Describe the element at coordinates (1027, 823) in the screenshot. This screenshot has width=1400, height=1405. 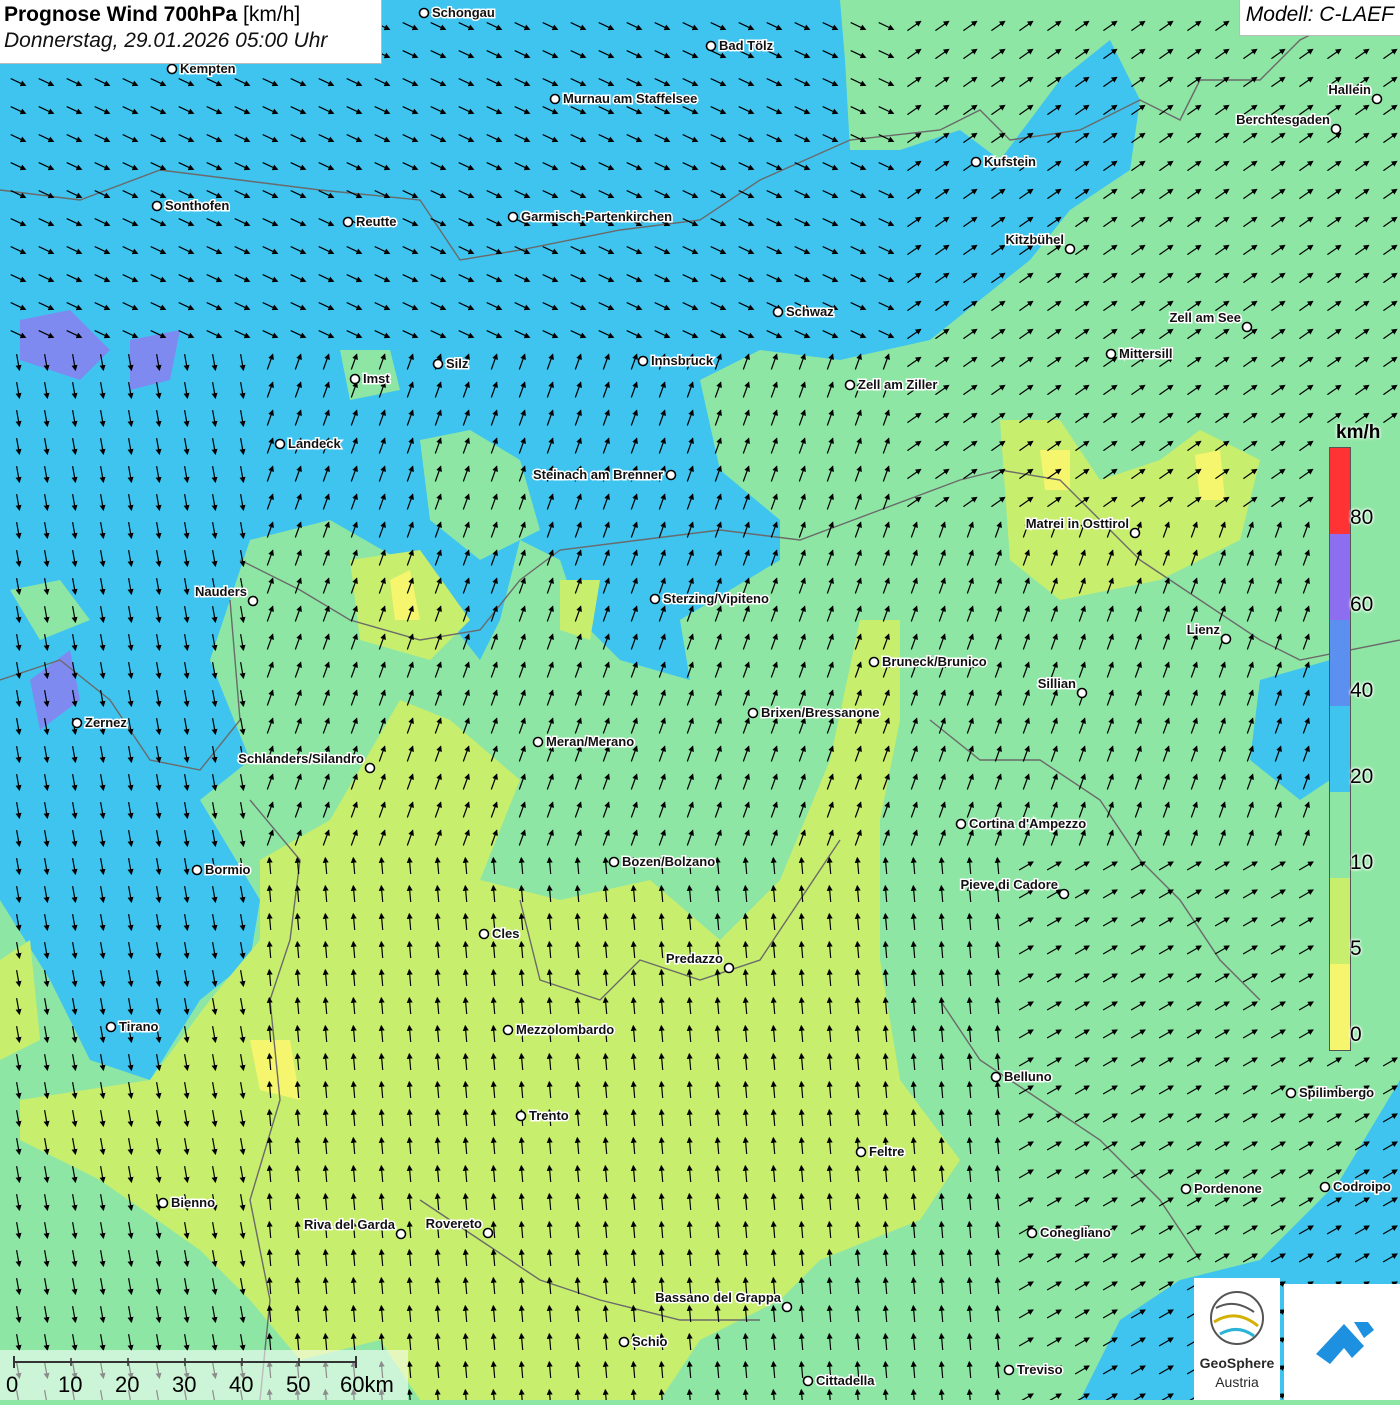
I see `city-label: Cortina d'Ampezzo` at that location.